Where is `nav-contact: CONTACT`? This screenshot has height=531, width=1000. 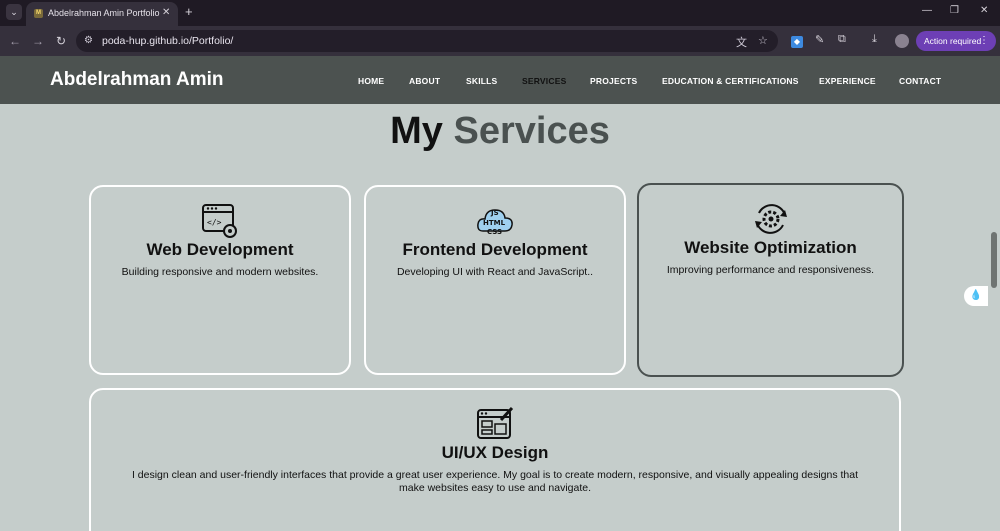 nav-contact: CONTACT is located at coordinates (920, 81).